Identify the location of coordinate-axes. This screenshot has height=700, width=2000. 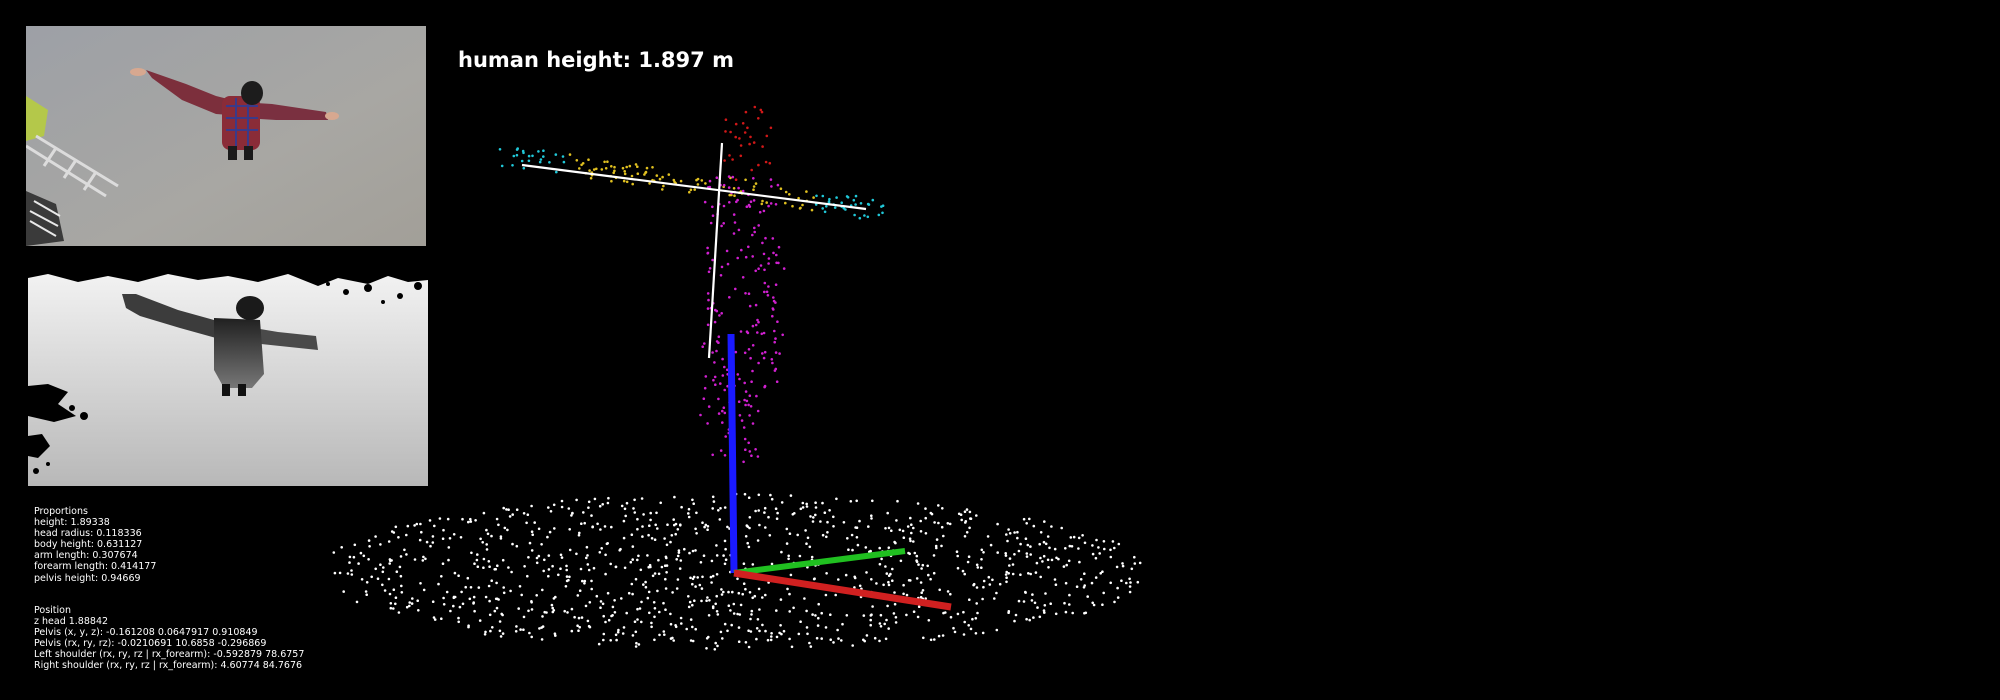
(839, 472).